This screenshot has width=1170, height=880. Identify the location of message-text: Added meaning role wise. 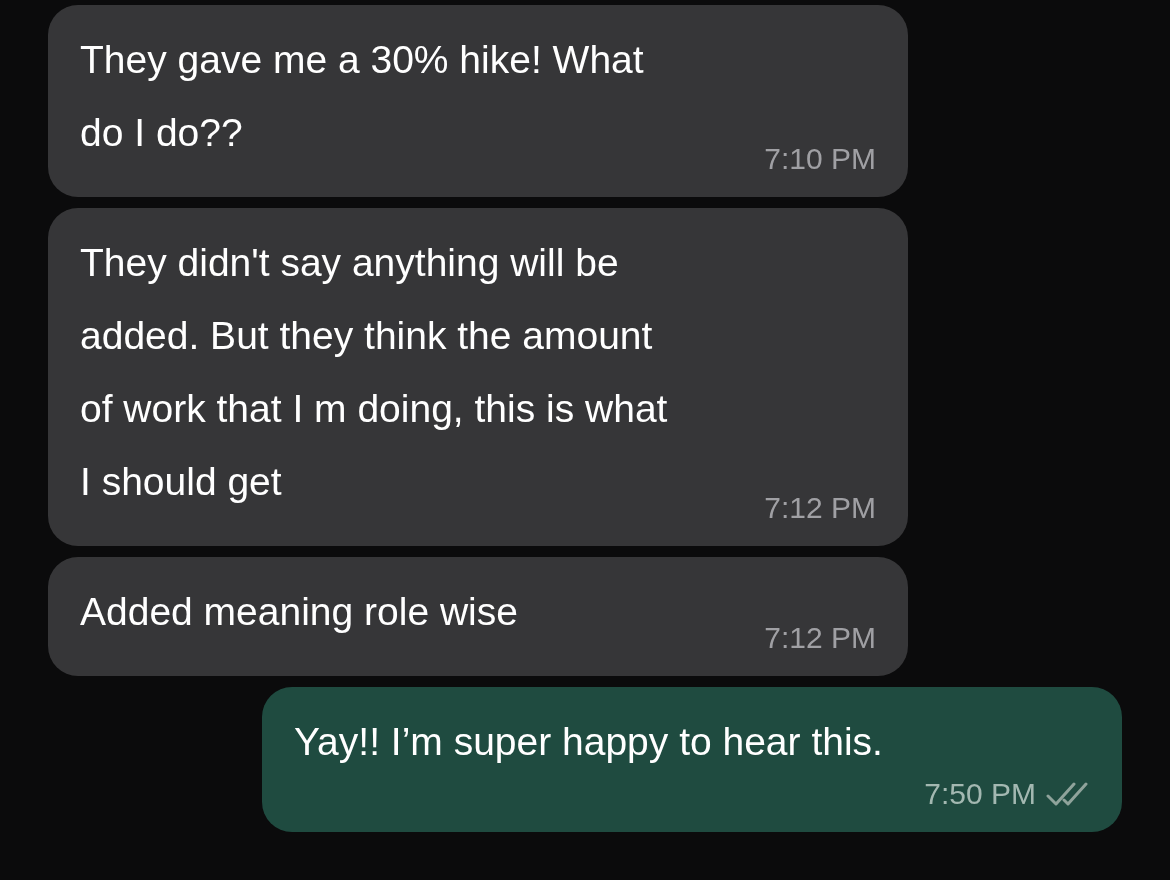
(299, 612).